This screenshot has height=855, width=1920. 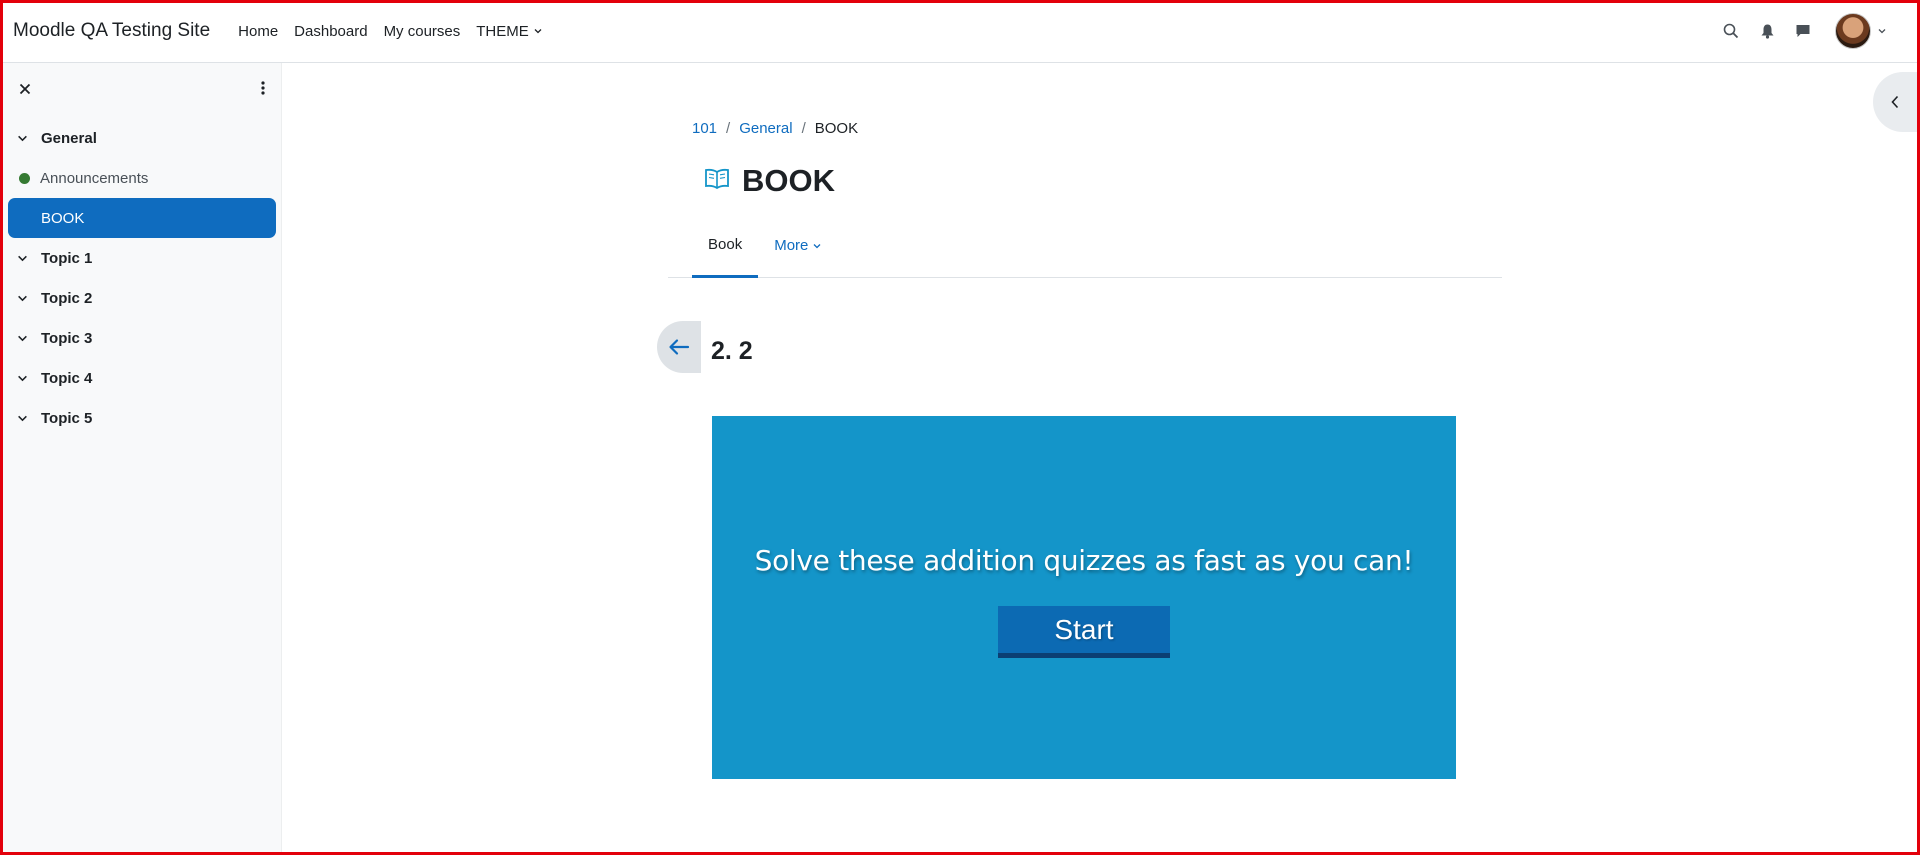 What do you see at coordinates (142, 218) in the screenshot?
I see `sidebar-item-book: BOOK` at bounding box center [142, 218].